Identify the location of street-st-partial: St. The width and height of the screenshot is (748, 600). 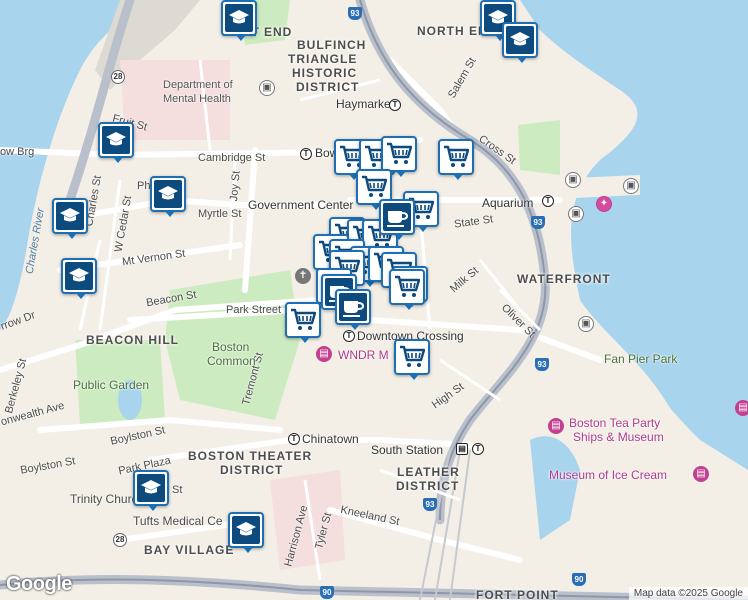
(177, 490).